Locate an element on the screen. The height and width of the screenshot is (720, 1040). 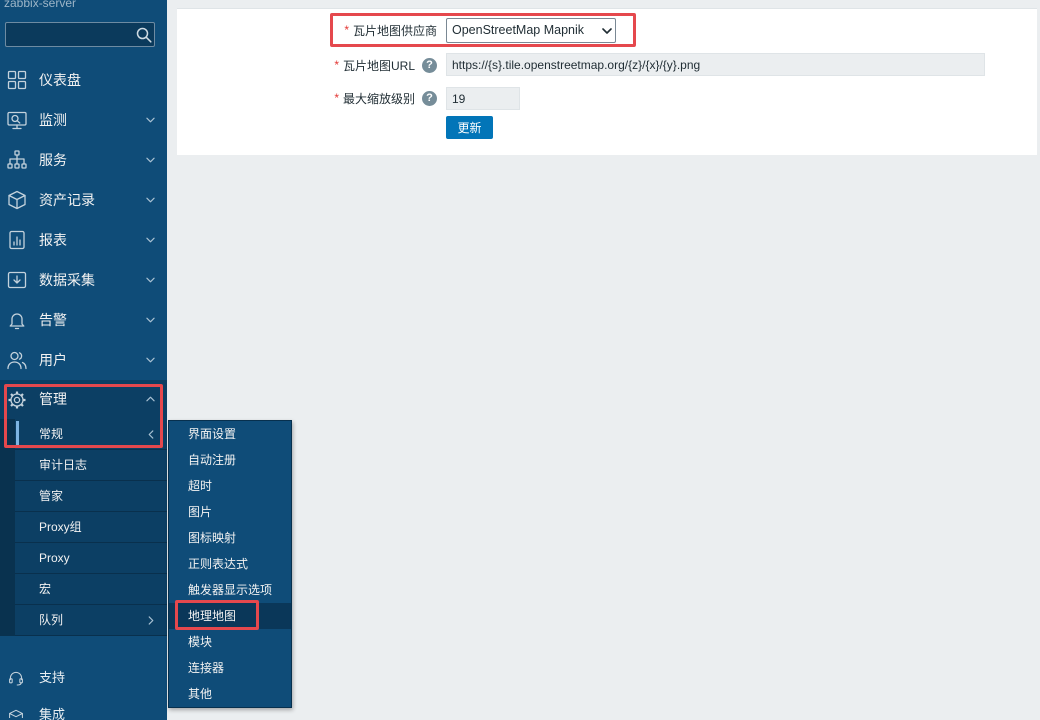
submenu-item-label: Proxy组 is located at coordinates (60, 527).